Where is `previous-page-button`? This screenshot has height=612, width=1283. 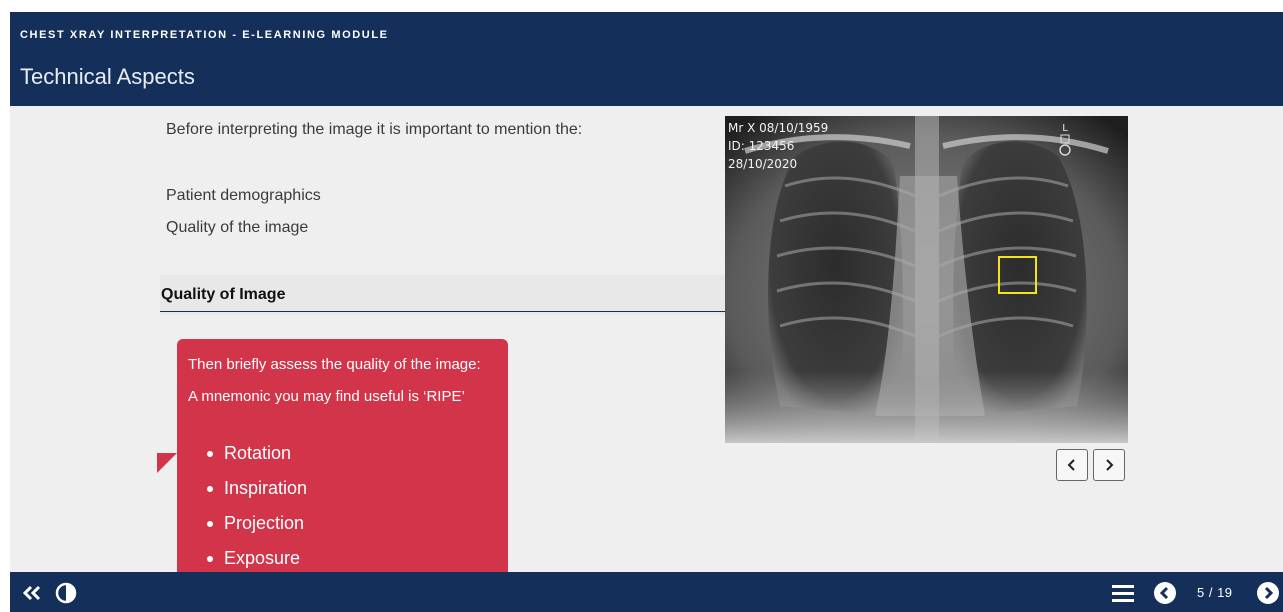
previous-page-button is located at coordinates (1165, 593).